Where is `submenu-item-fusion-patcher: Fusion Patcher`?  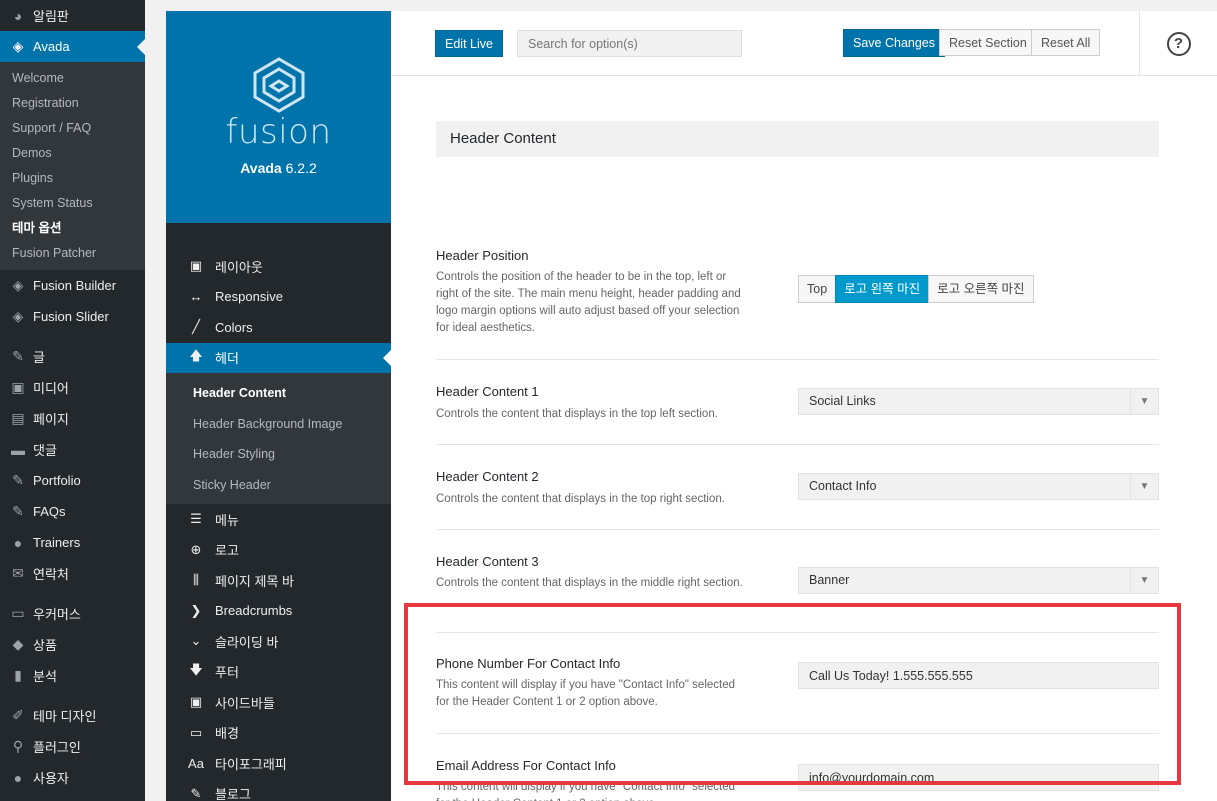
submenu-item-fusion-patcher: Fusion Patcher is located at coordinates (72, 253).